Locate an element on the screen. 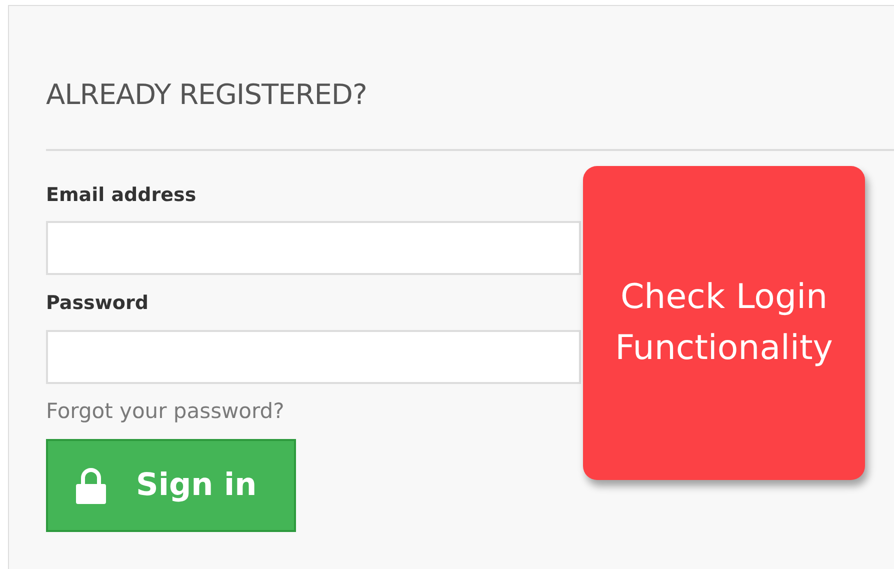 This screenshot has height=569, width=894. section-heading: ALREADY REGISTERED? is located at coordinates (207, 95).